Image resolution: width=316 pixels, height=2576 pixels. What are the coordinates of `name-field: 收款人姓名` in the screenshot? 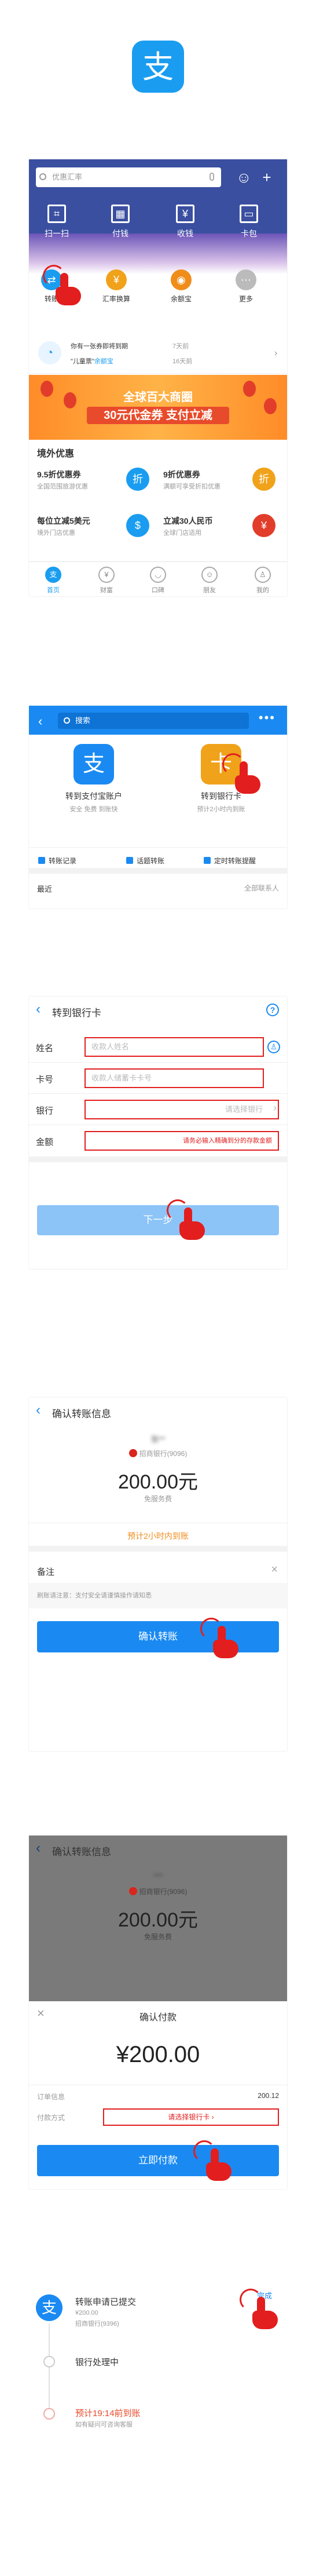 It's located at (174, 1047).